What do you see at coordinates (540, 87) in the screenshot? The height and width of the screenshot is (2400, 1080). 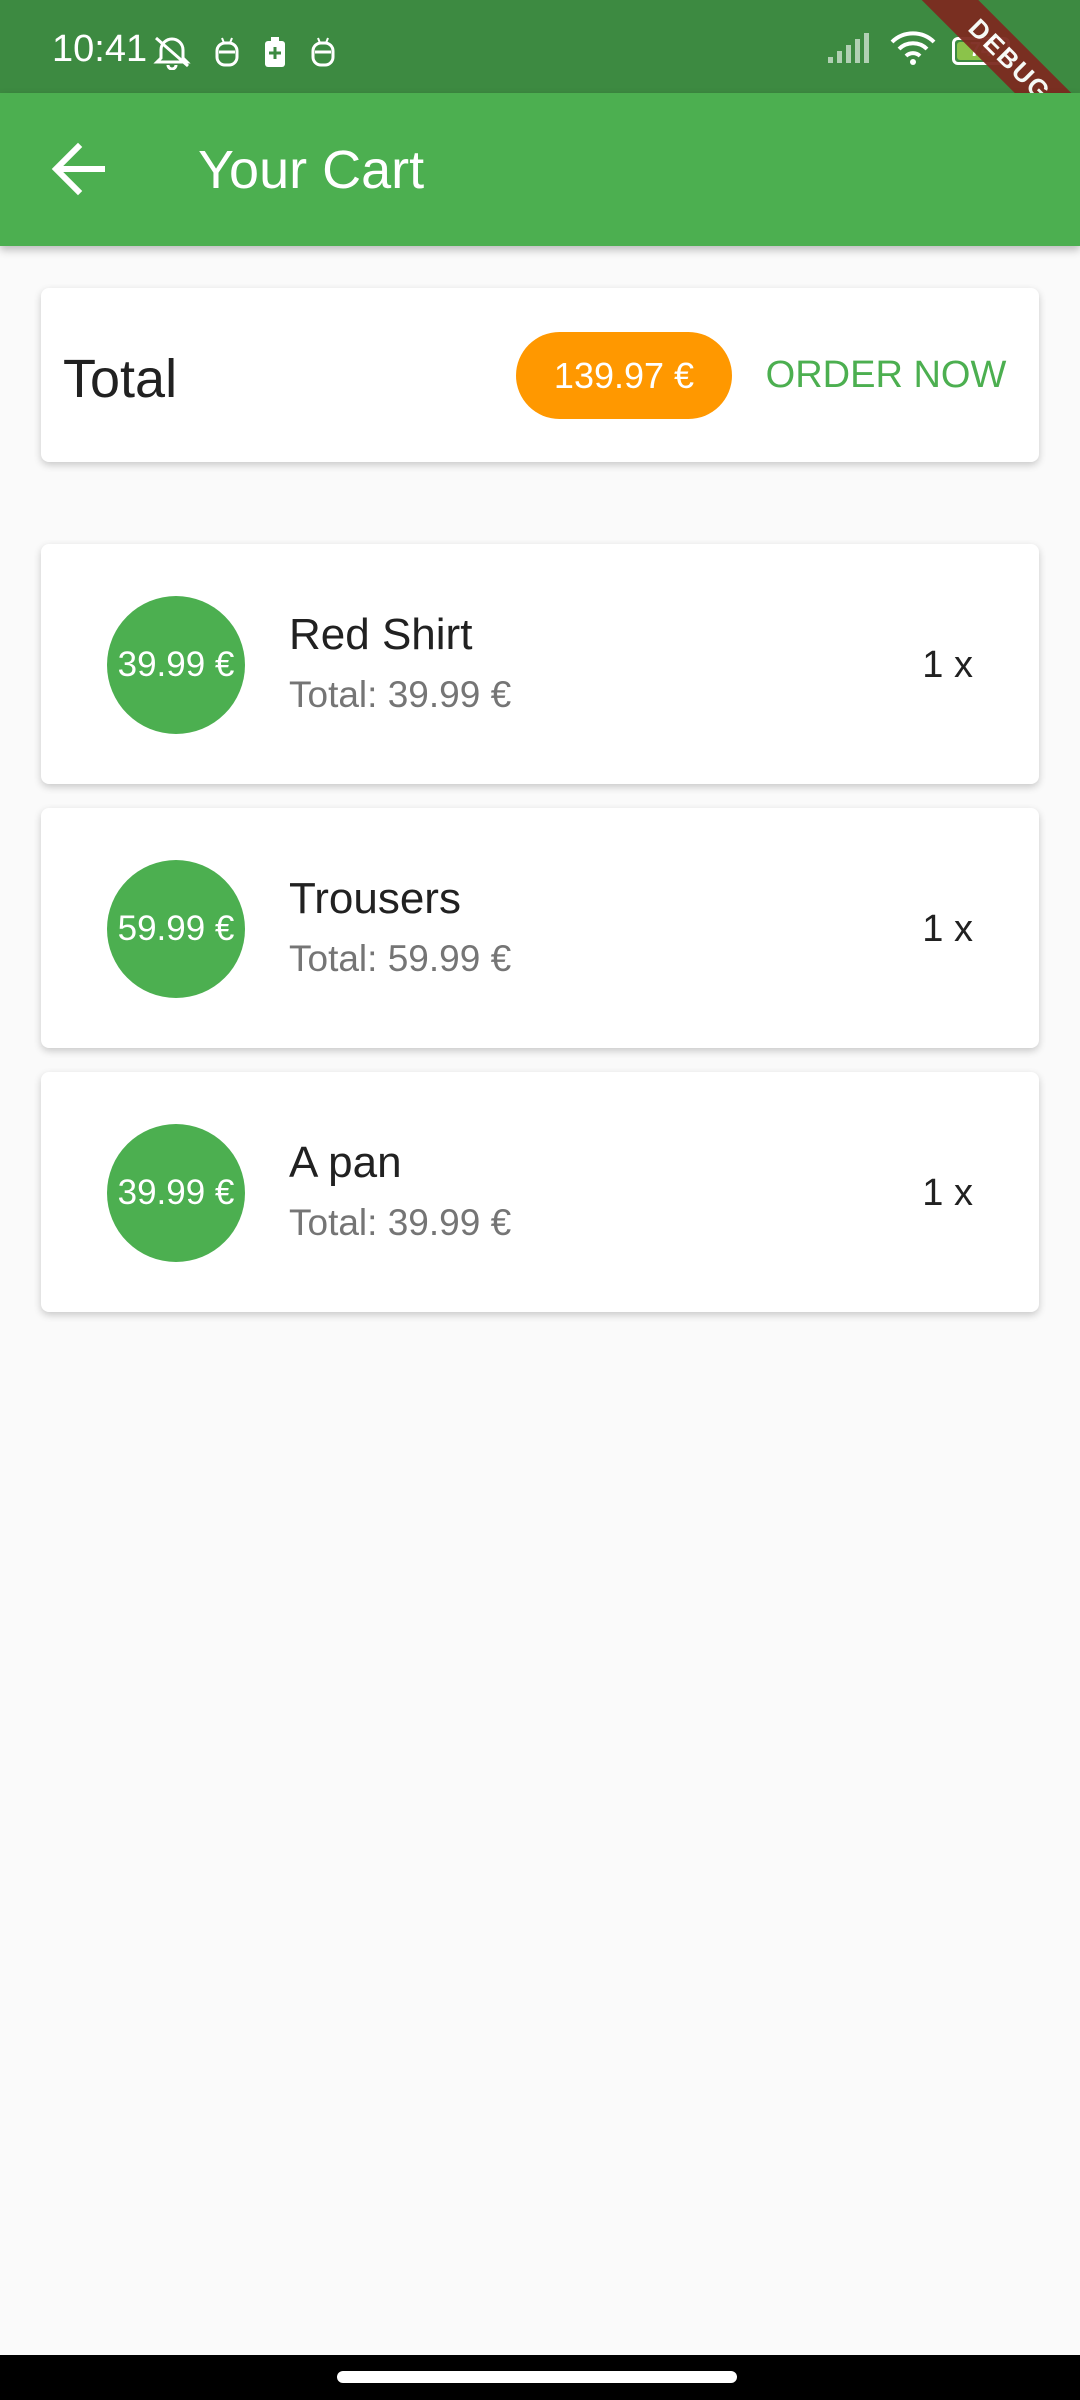 I see `status-bar: 10:41 74 DEBUG` at bounding box center [540, 87].